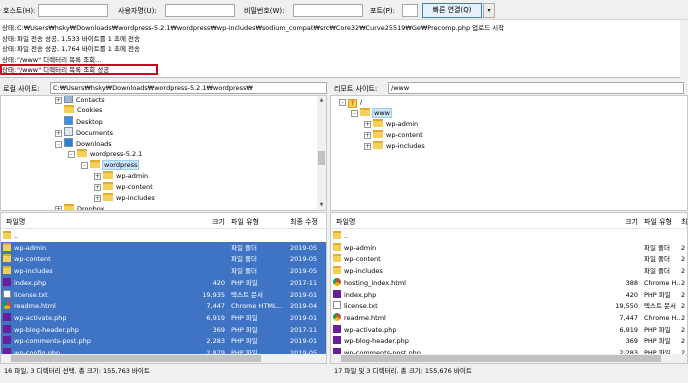  Describe the element at coordinates (83, 143) in the screenshot. I see `local-tree-node: - Downloads` at that location.